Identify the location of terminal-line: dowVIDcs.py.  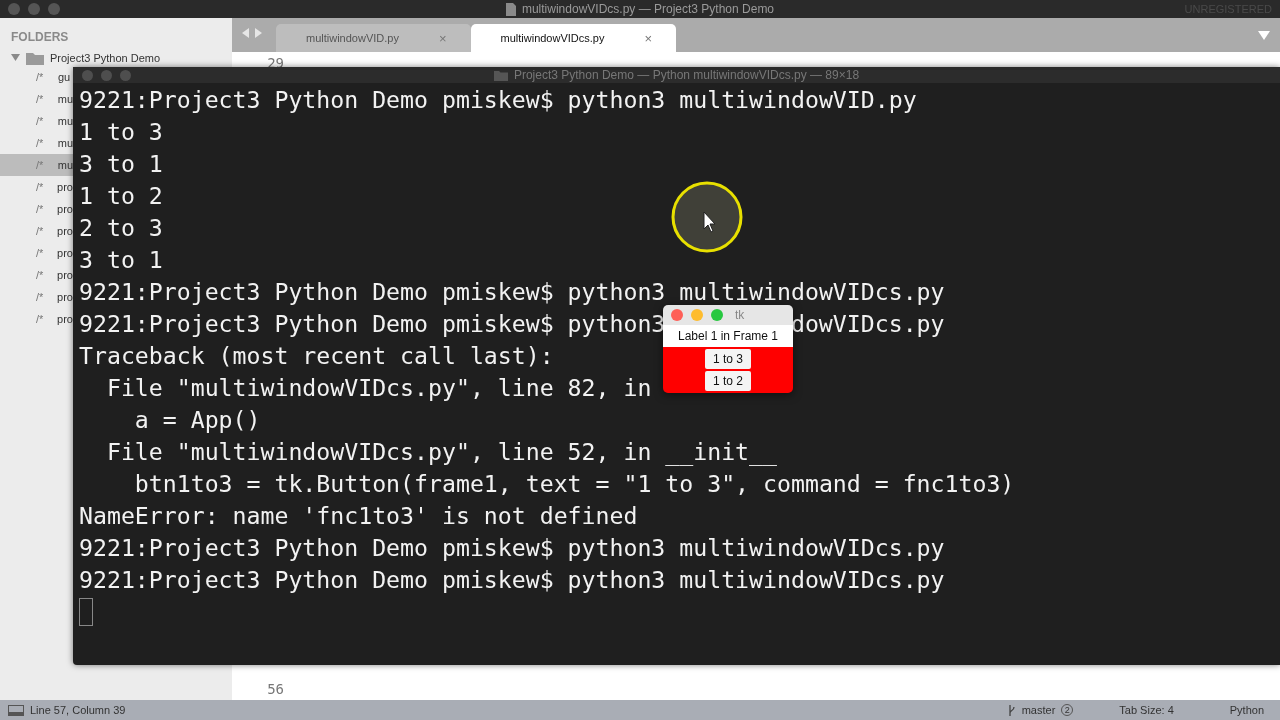
(867, 324).